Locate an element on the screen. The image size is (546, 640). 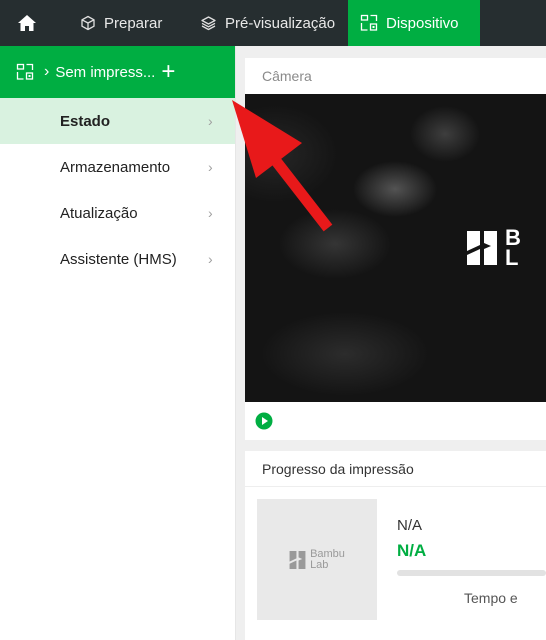
sidebar-item-armazenamento: Armazenamento › is located at coordinates (117, 167).